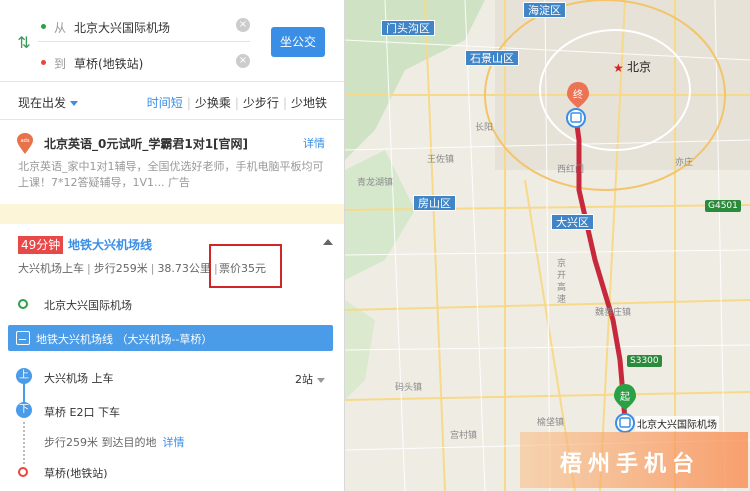 This screenshot has height=491, width=750. I want to click on start-station-icon, so click(625, 423).